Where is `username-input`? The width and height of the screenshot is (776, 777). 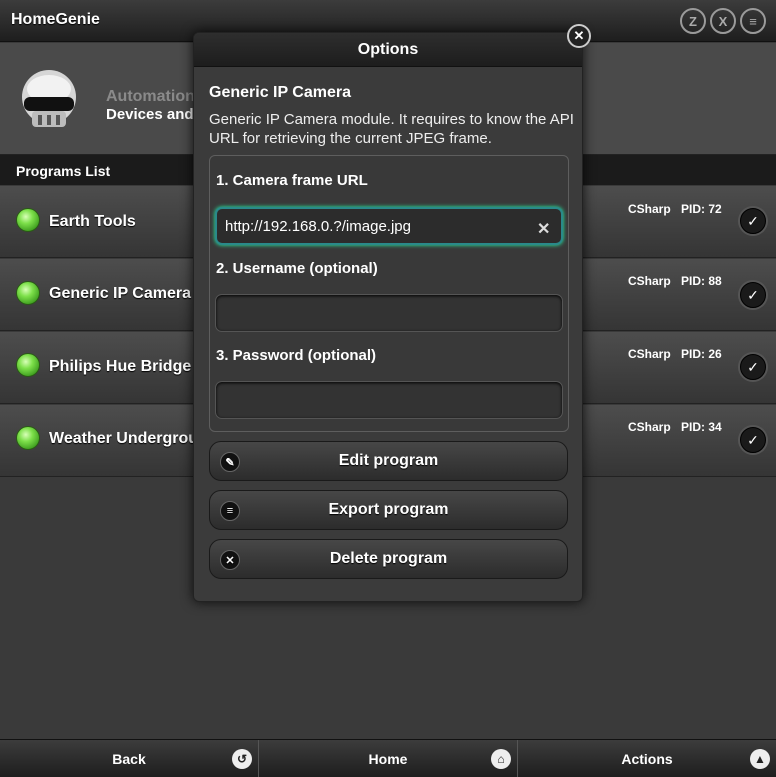 username-input is located at coordinates (389, 313).